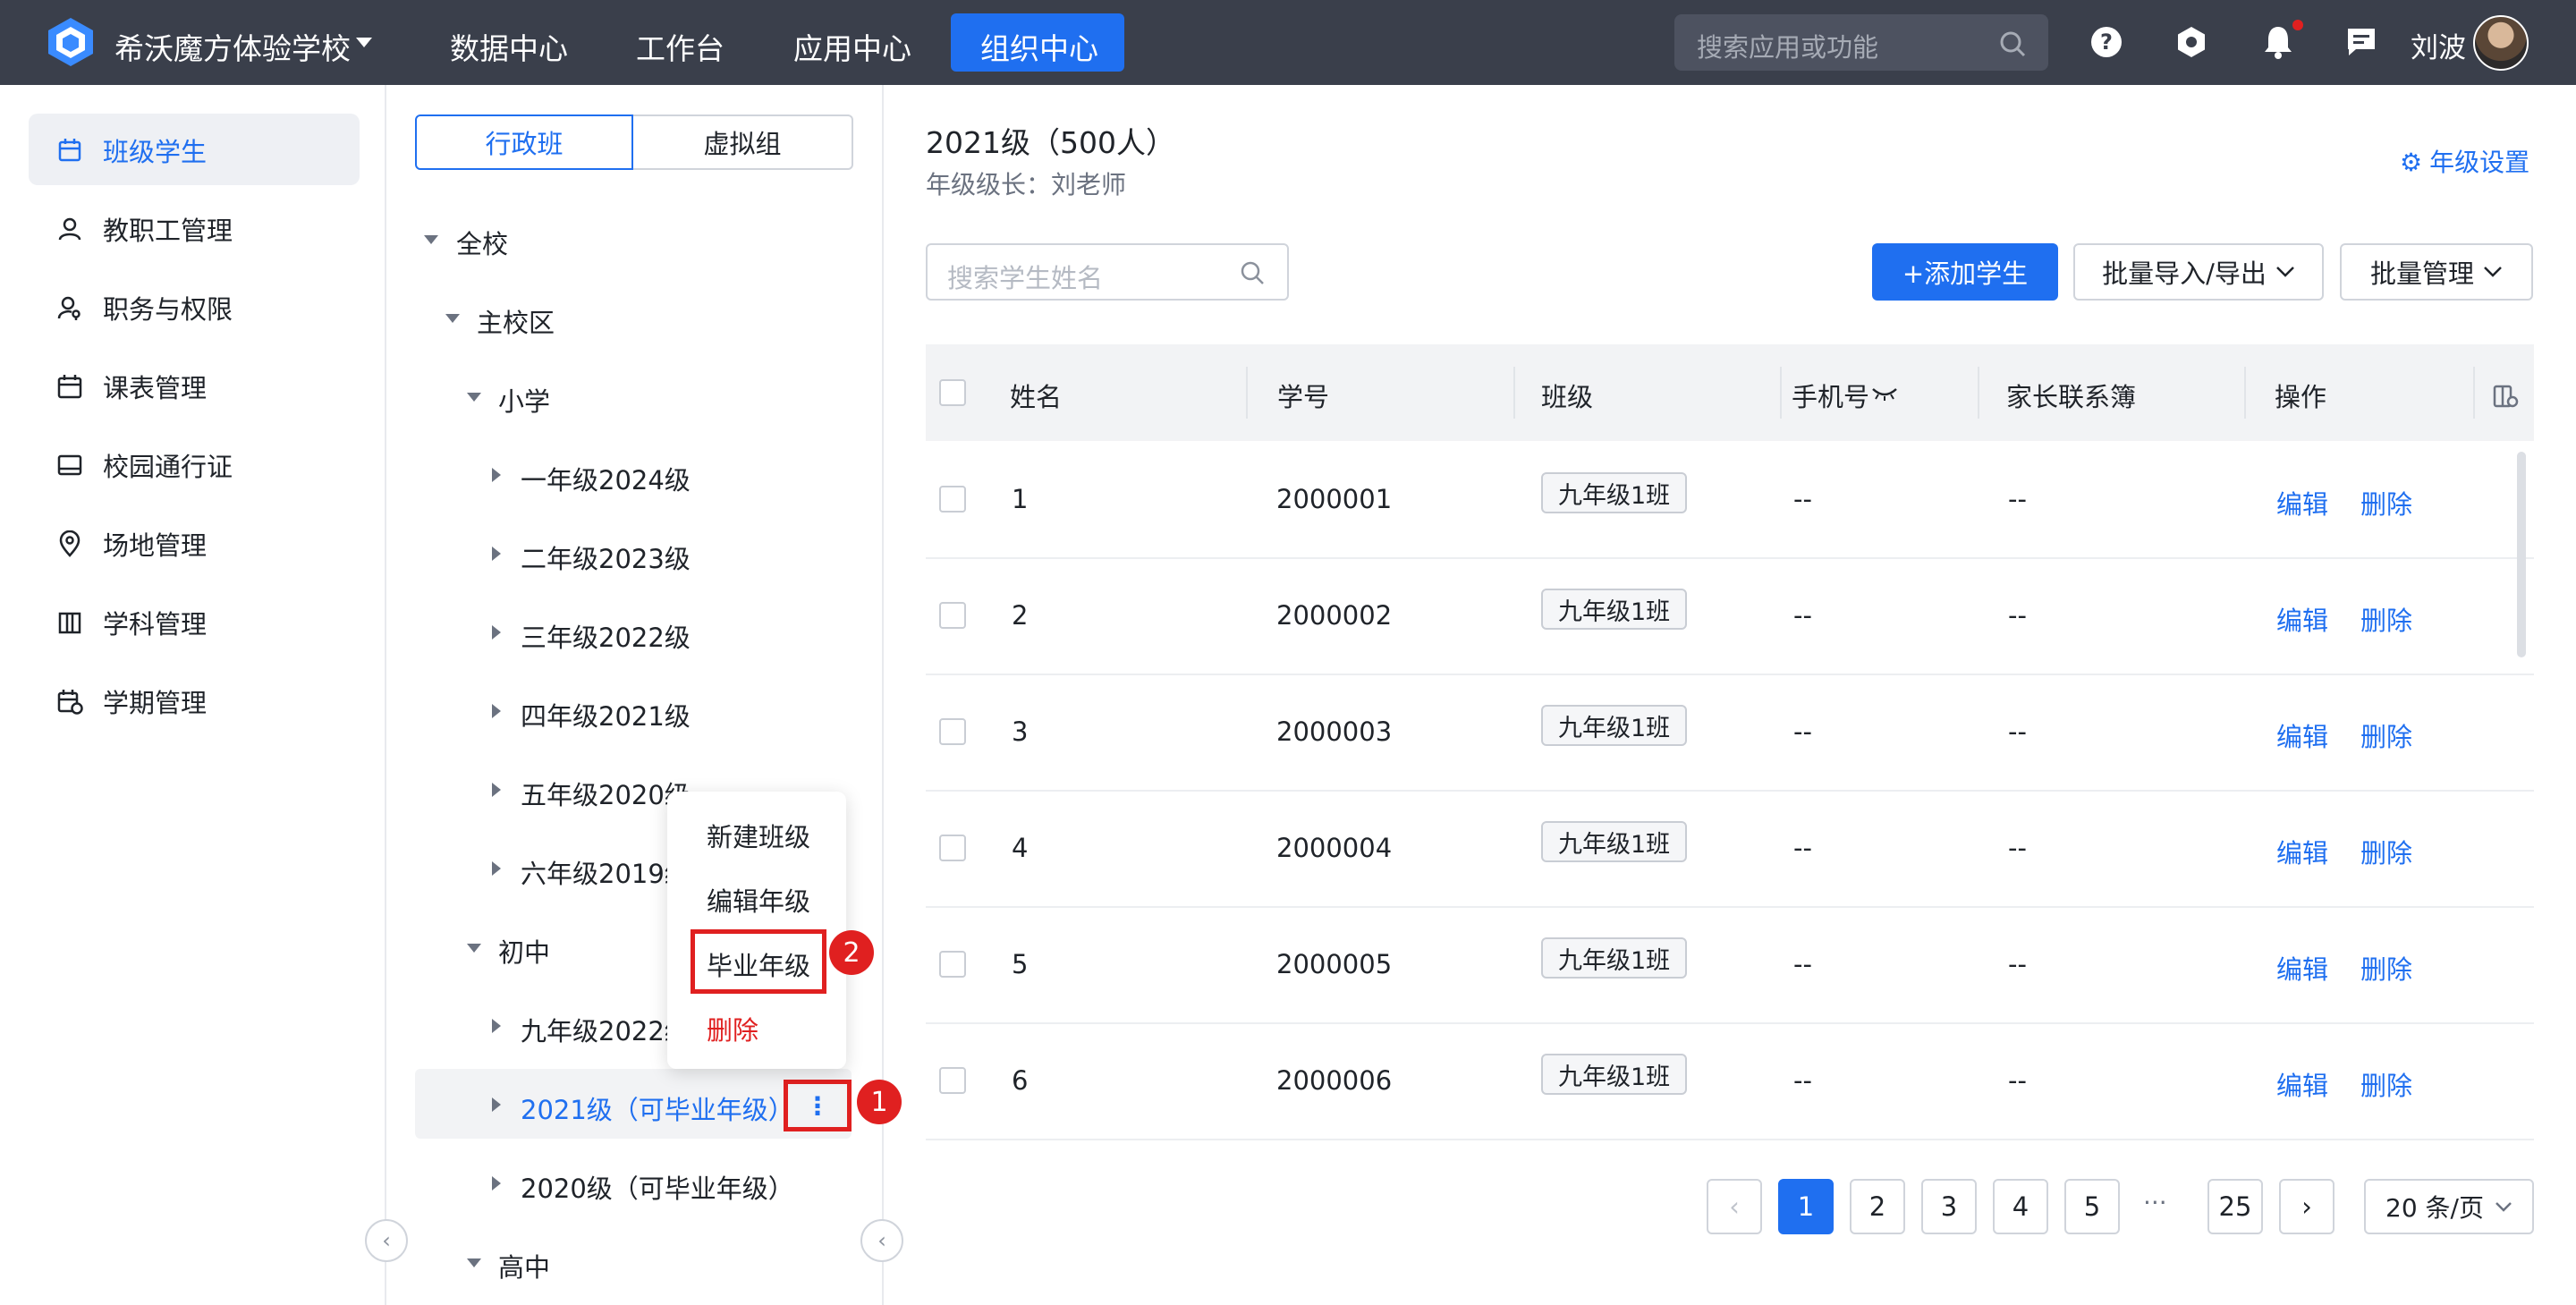  What do you see at coordinates (1949, 1206) in the screenshot?
I see `page-3-button: 3` at bounding box center [1949, 1206].